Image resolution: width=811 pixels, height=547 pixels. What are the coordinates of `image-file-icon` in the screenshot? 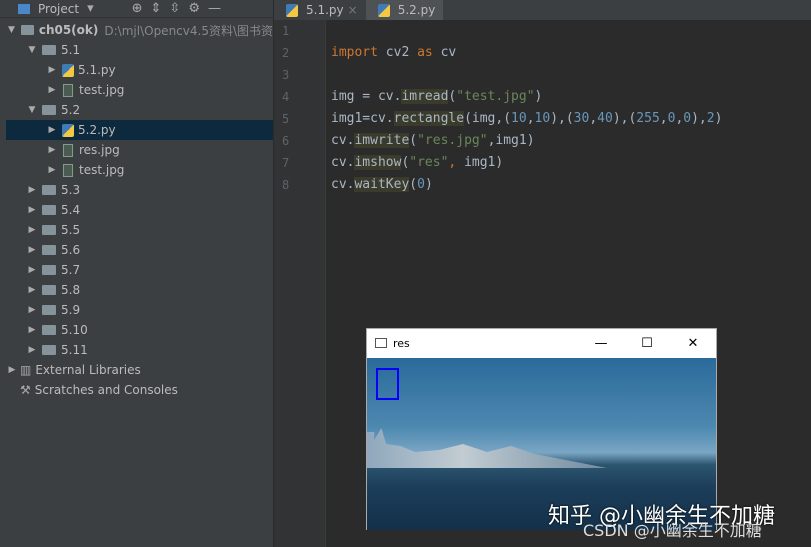 It's located at (68, 150).